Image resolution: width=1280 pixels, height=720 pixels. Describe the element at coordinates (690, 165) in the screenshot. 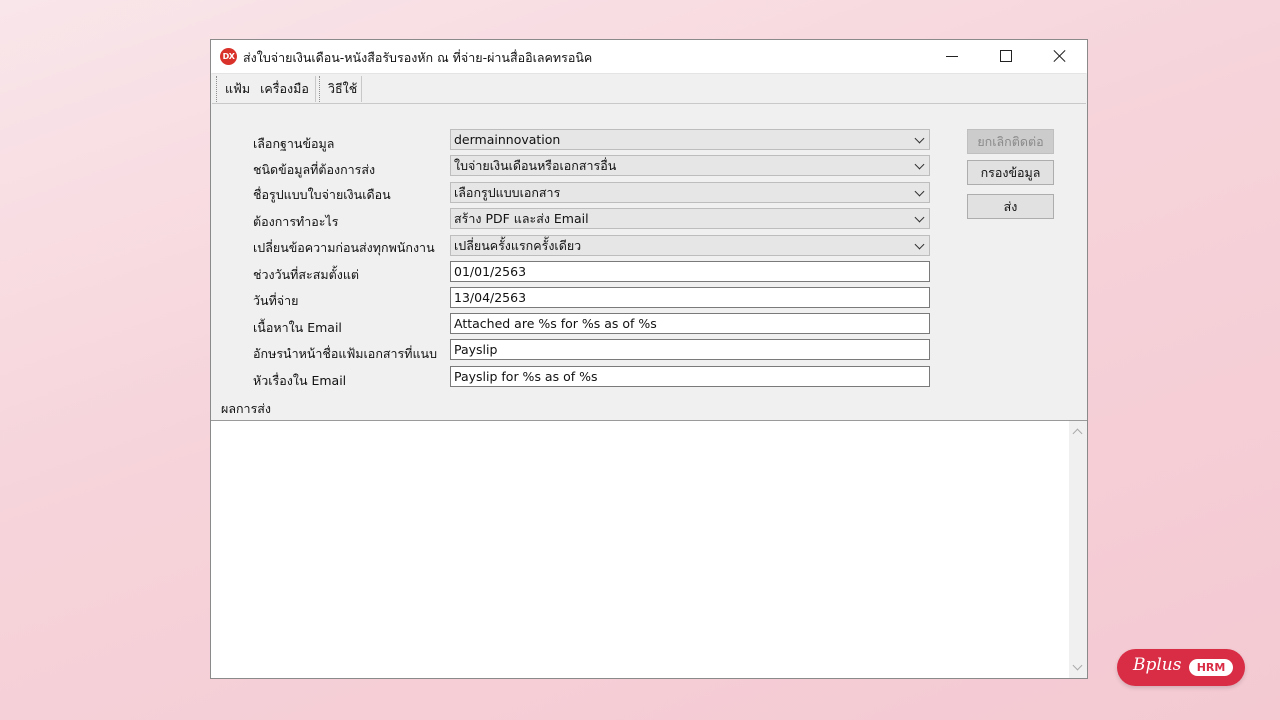

I see `data-type-select: ใบจ่ายเงินเดือนหรือเอกสารอื่น` at that location.